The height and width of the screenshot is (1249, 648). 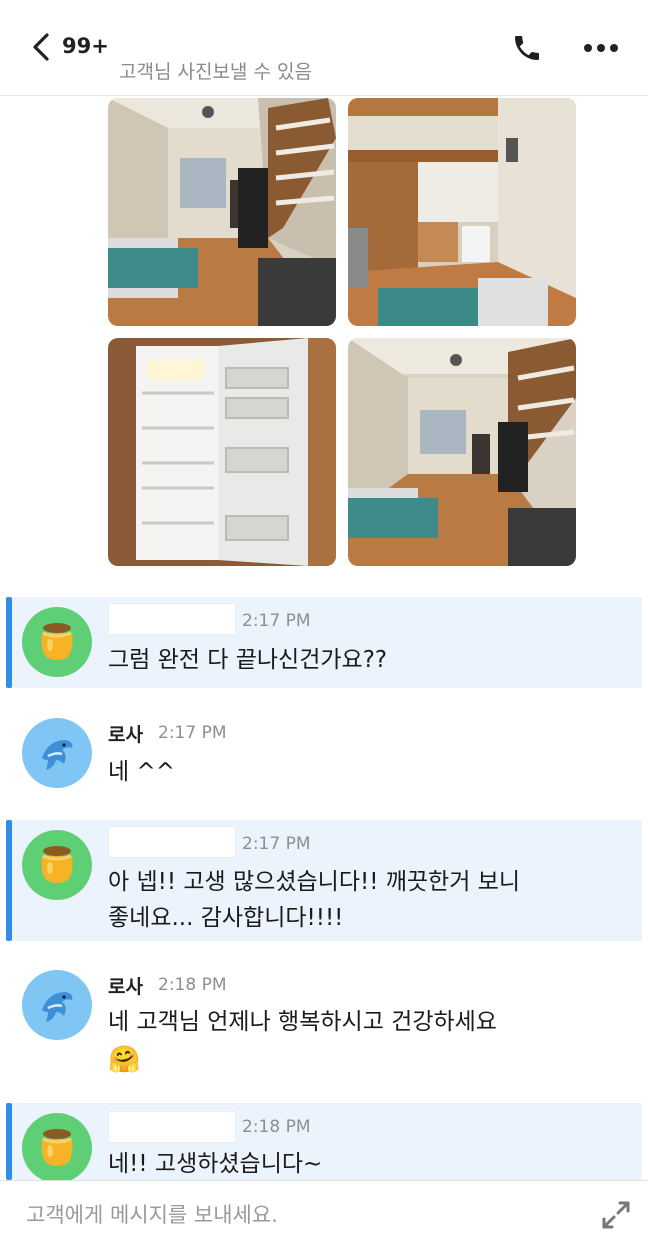 What do you see at coordinates (226, 918) in the screenshot?
I see `message-text-line-2: 좋네요... 감사합니다!!!!` at bounding box center [226, 918].